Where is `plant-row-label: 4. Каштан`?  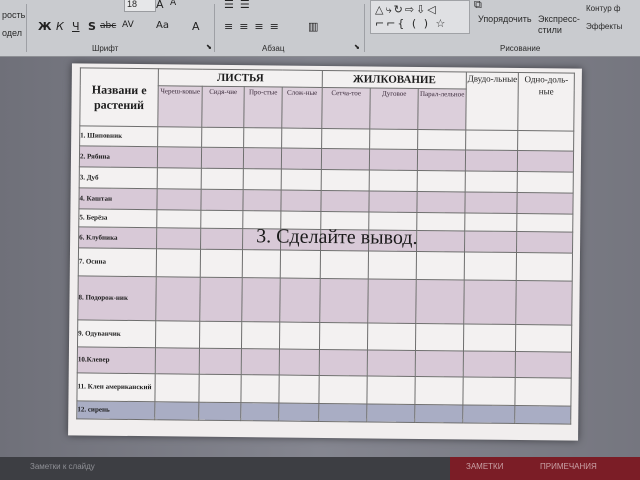 plant-row-label: 4. Каштан is located at coordinates (118, 198).